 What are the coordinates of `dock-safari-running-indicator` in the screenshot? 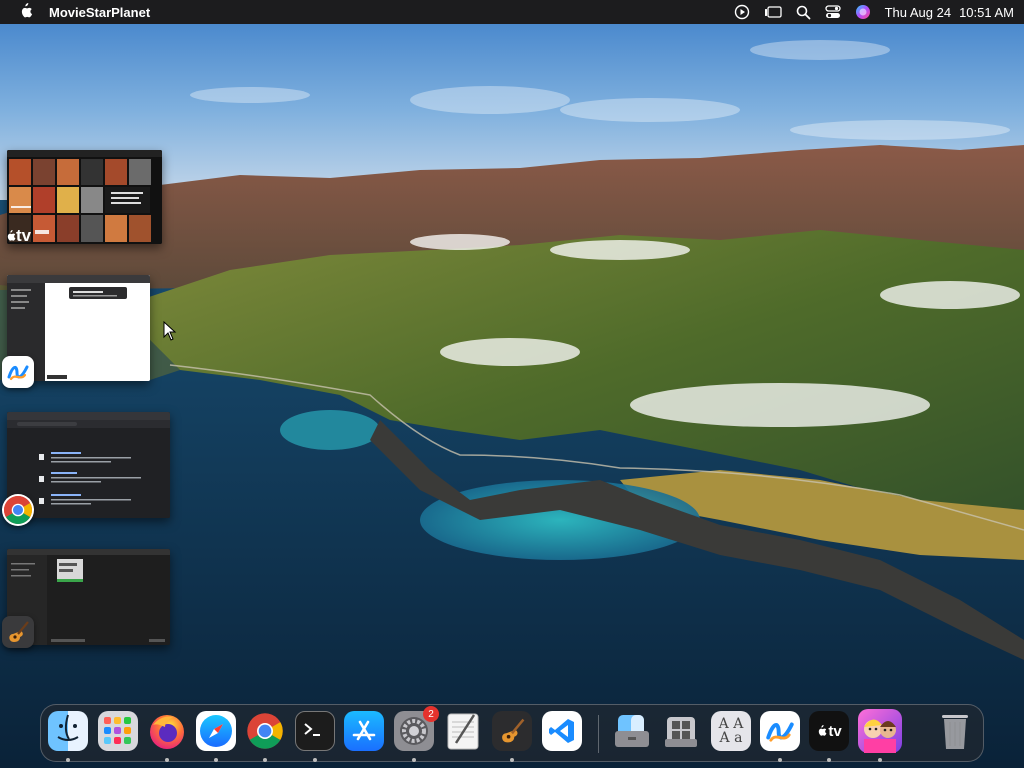 It's located at (216, 760).